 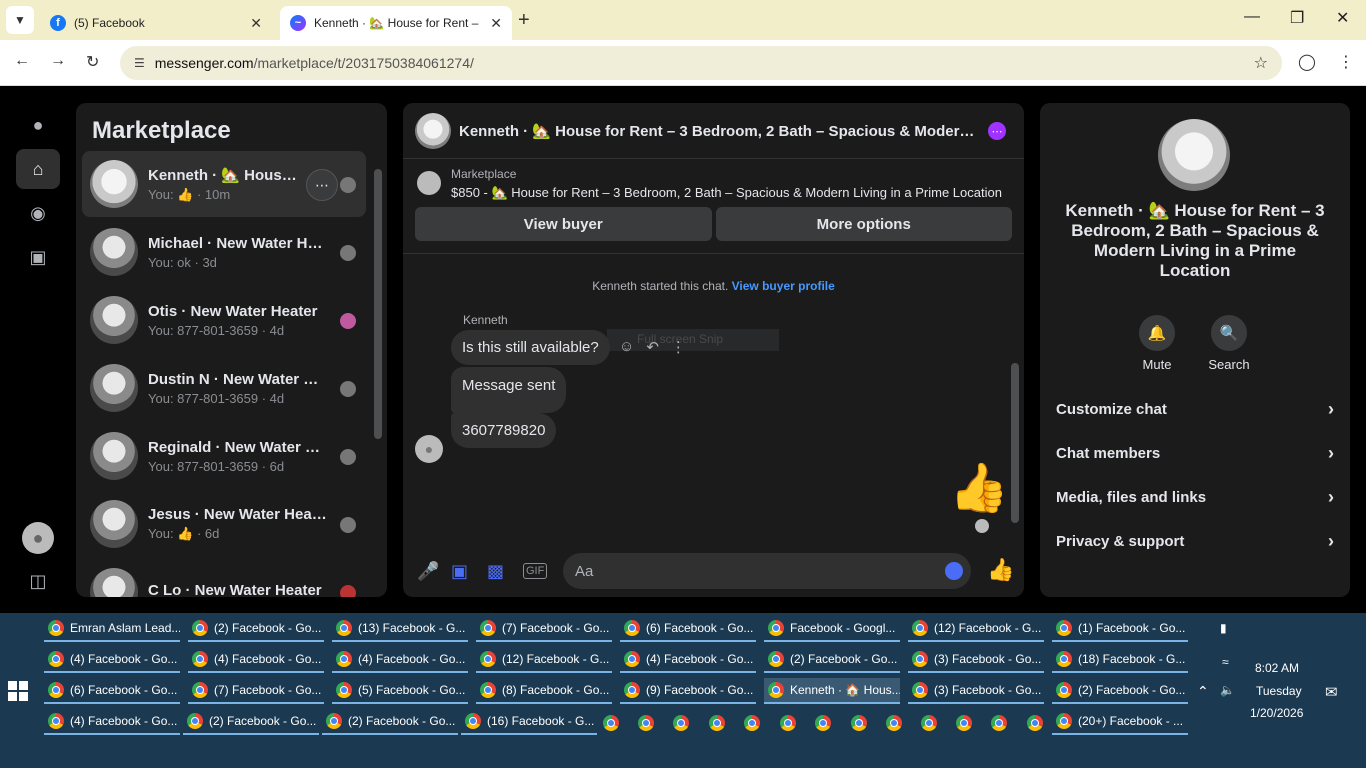 I want to click on list-item: C Lo · New Water Heater, so click(x=224, y=578).